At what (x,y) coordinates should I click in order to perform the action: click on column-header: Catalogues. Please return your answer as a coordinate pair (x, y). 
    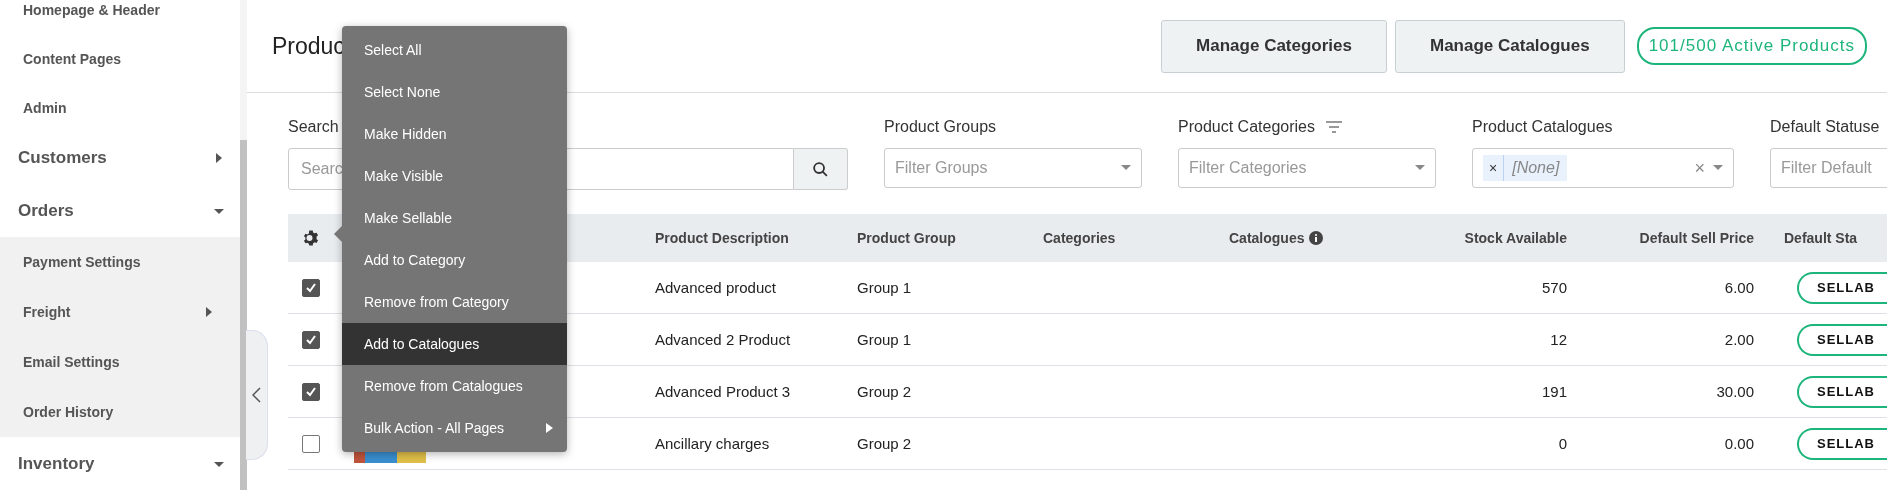
    Looking at the image, I should click on (1317, 238).